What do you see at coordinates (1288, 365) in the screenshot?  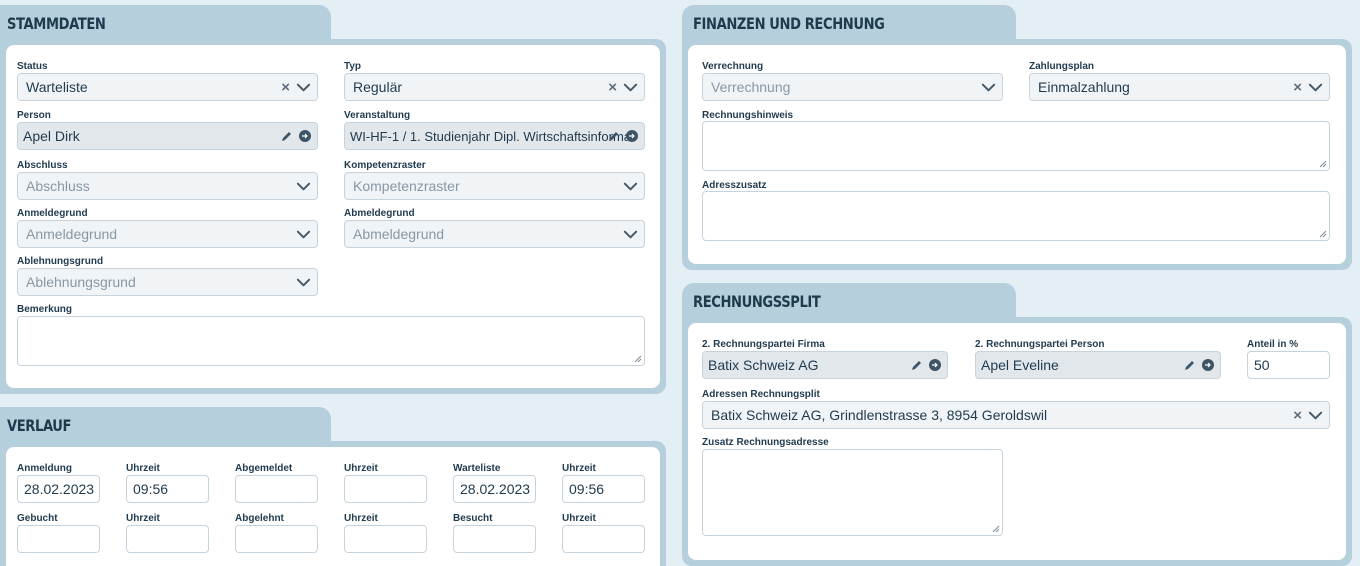 I see `anteil-input: 50` at bounding box center [1288, 365].